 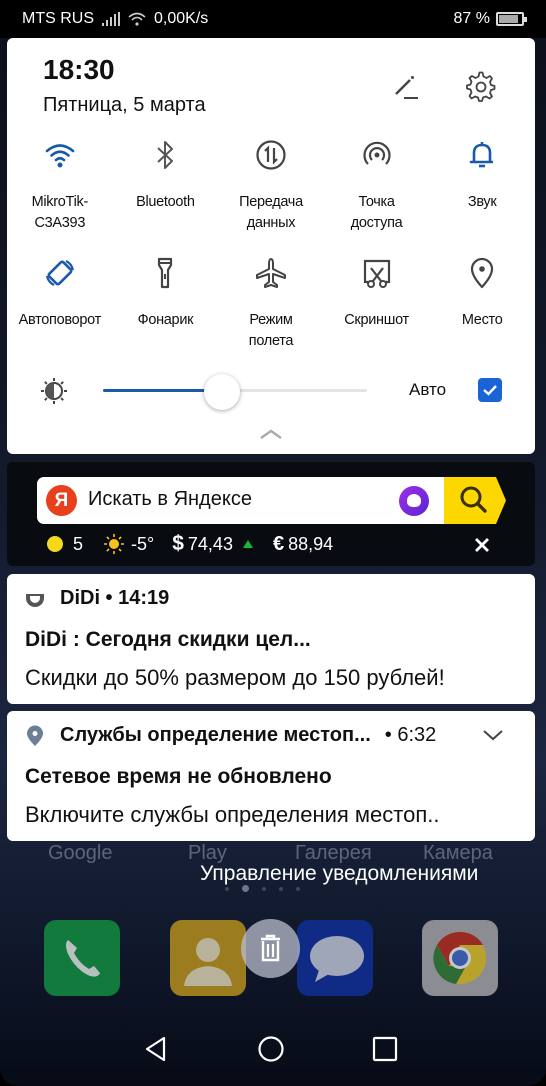 What do you see at coordinates (144, 598) in the screenshot?
I see `notification-time: 14:19` at bounding box center [144, 598].